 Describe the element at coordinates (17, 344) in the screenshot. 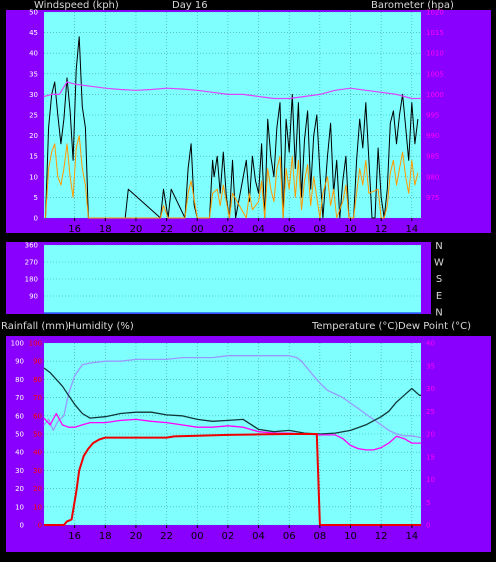

I see `humidity-ytick-label: 100` at that location.